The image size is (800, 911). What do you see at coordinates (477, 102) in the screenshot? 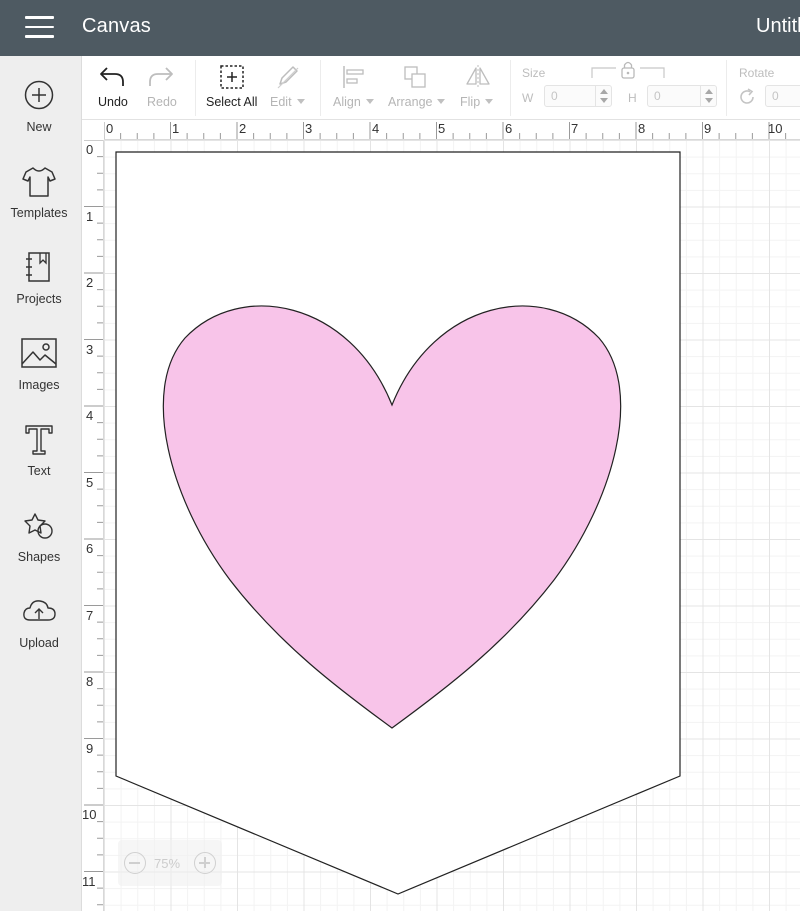
I see `flip-label: Flip` at bounding box center [477, 102].